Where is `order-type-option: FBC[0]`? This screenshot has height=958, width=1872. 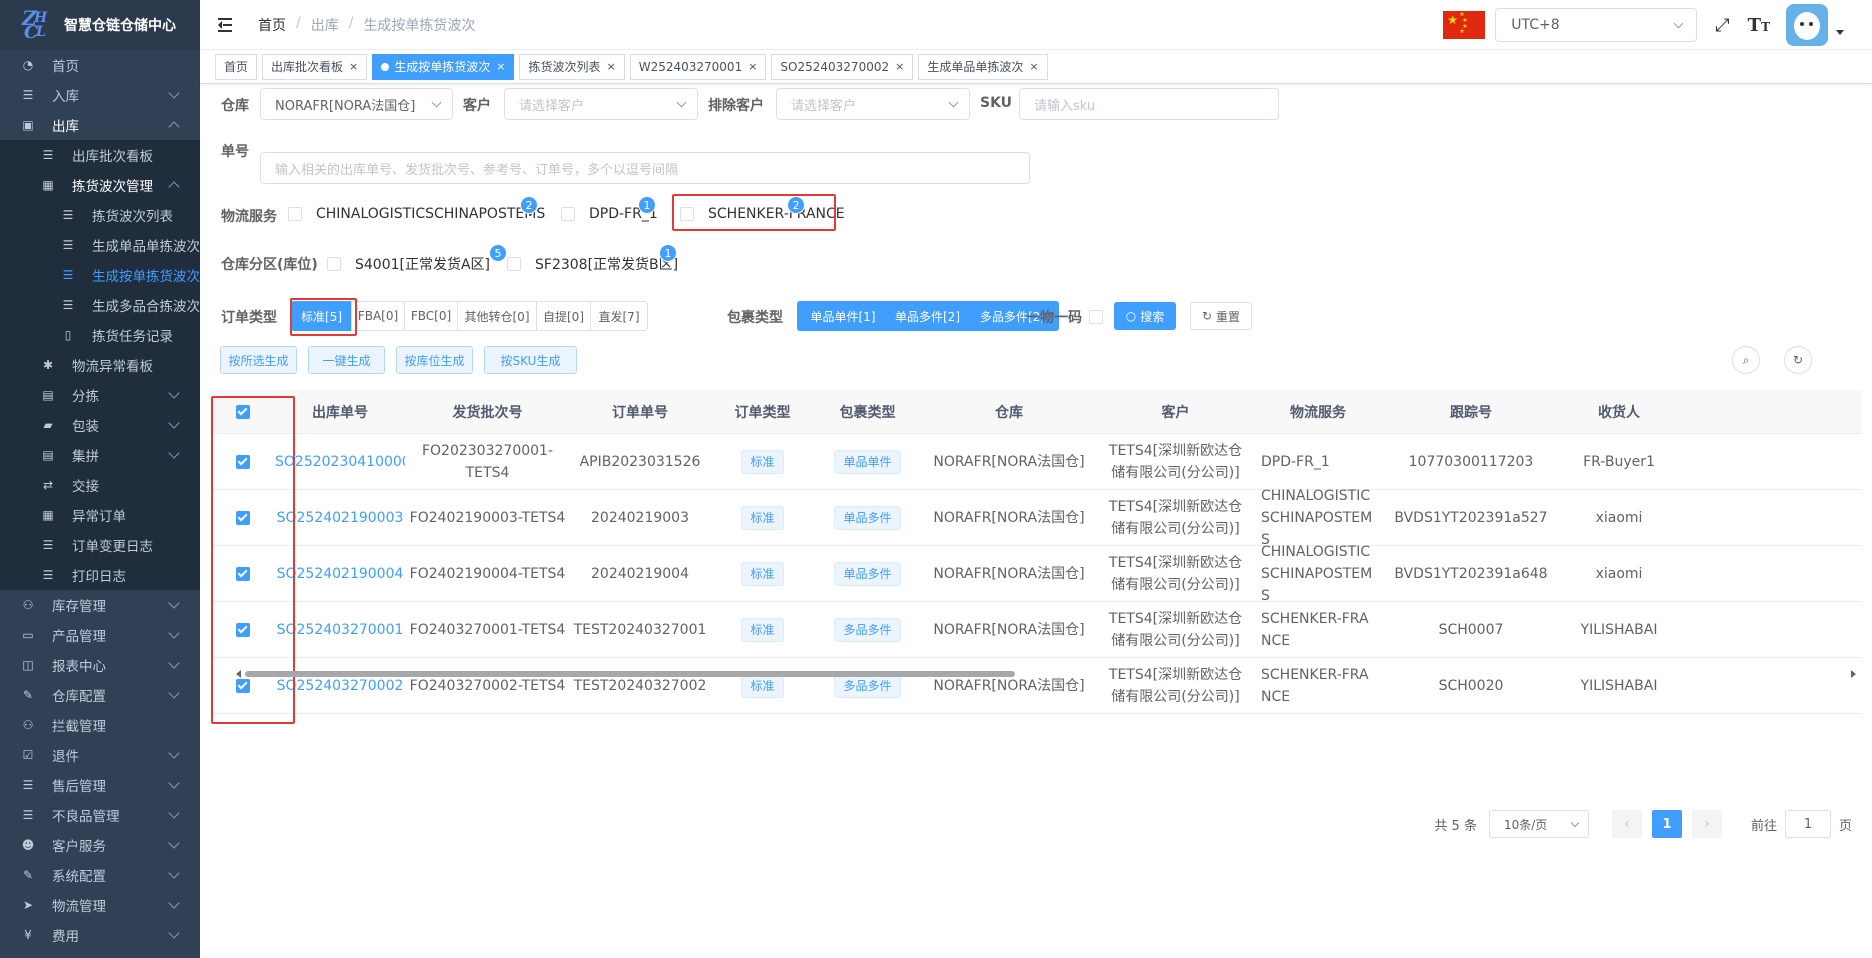
order-type-option: FBC[0] is located at coordinates (431, 316).